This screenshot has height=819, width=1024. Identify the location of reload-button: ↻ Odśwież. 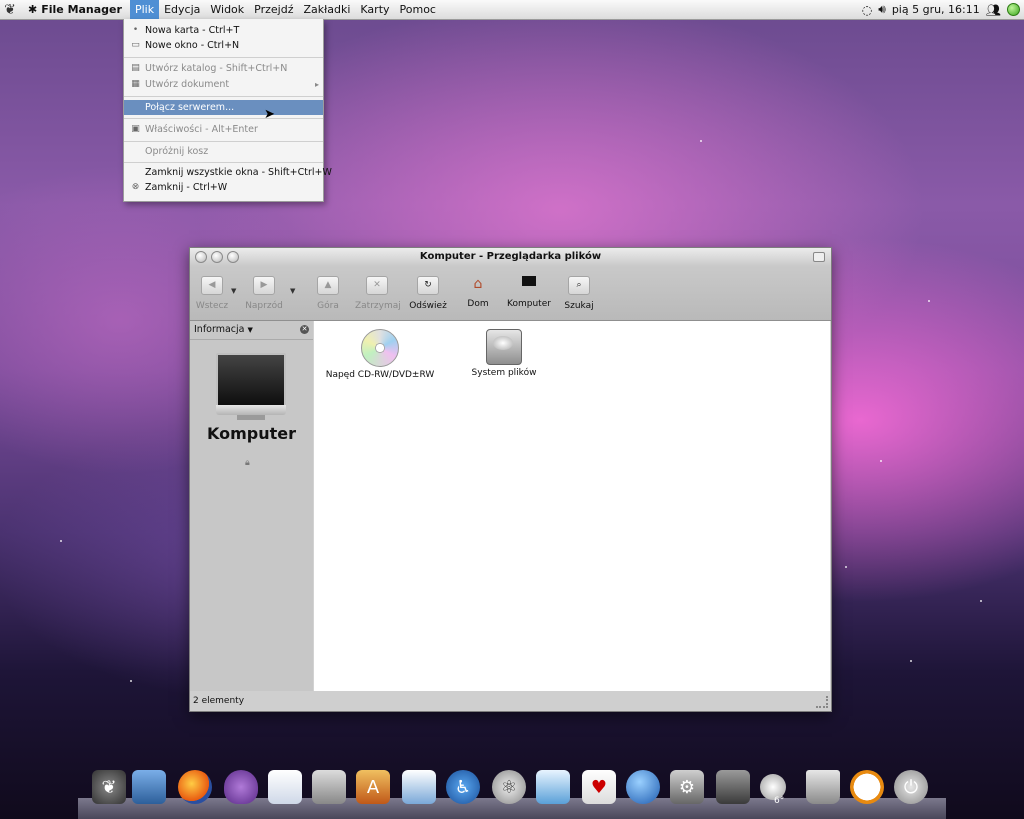
(428, 293).